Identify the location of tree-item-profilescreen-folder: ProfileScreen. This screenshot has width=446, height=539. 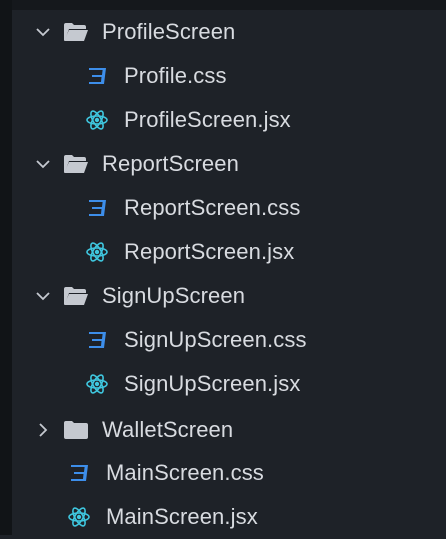
(229, 32).